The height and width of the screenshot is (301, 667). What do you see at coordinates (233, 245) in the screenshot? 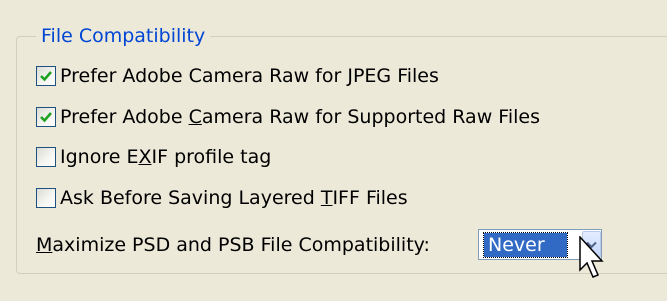
I see `maximize-compatibility-label: Maximize PSD and PSB File Compatibility:` at bounding box center [233, 245].